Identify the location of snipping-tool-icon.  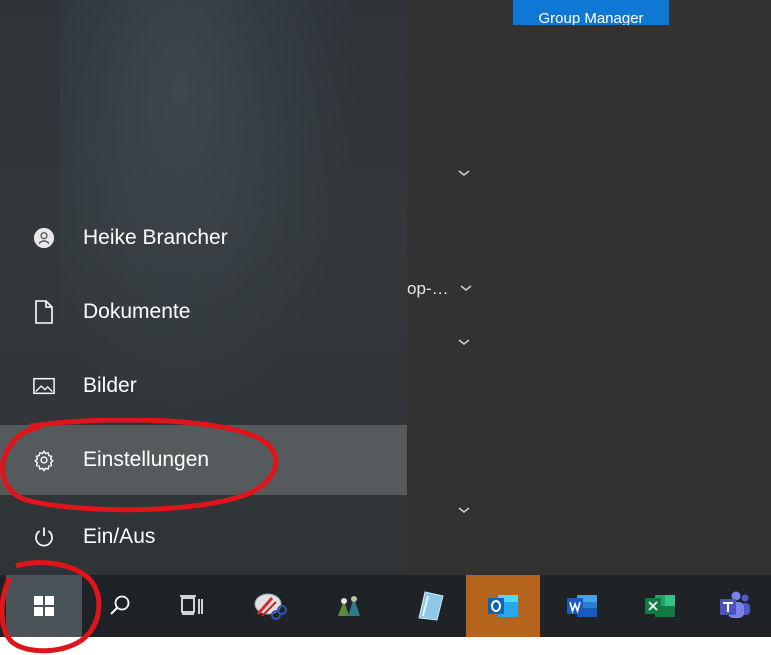
(270, 606).